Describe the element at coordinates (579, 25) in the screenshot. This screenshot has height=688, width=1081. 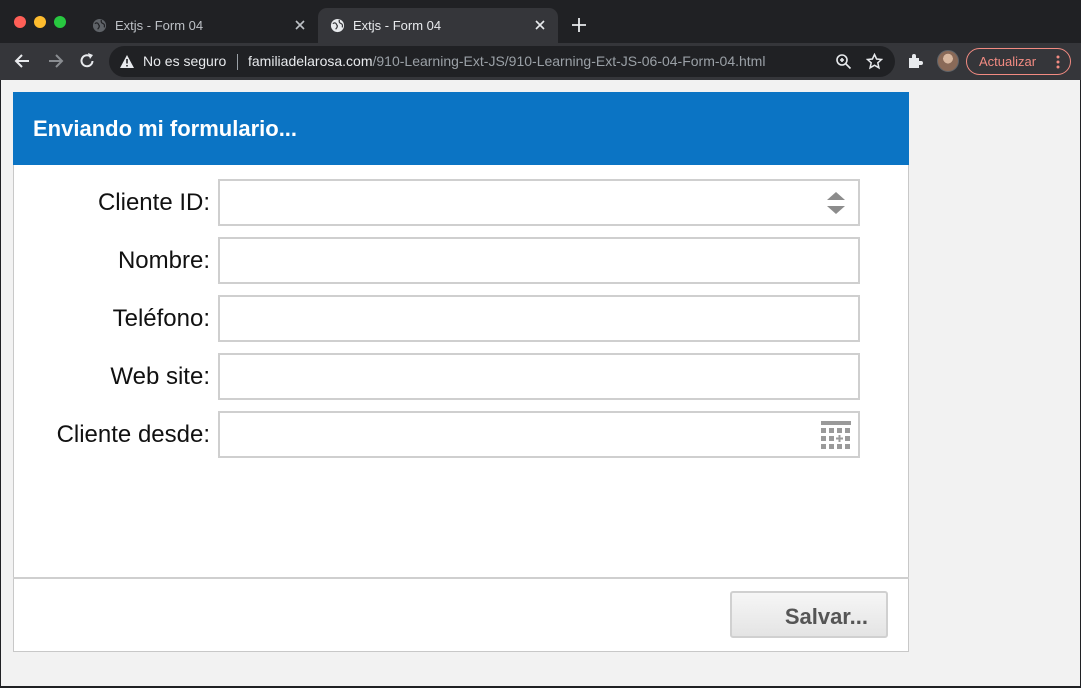
I see `new-tab-icon` at that location.